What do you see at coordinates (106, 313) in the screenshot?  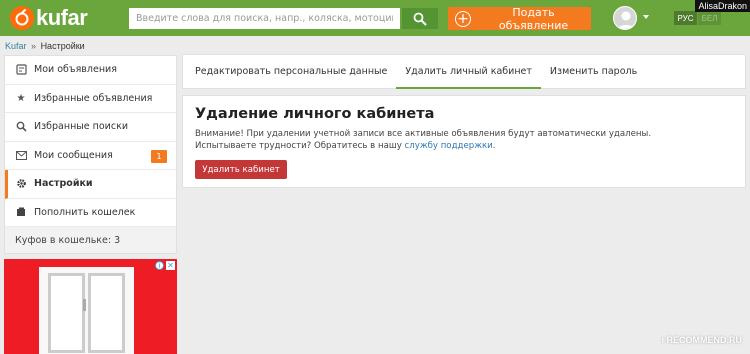 I see `ad-window-right` at bounding box center [106, 313].